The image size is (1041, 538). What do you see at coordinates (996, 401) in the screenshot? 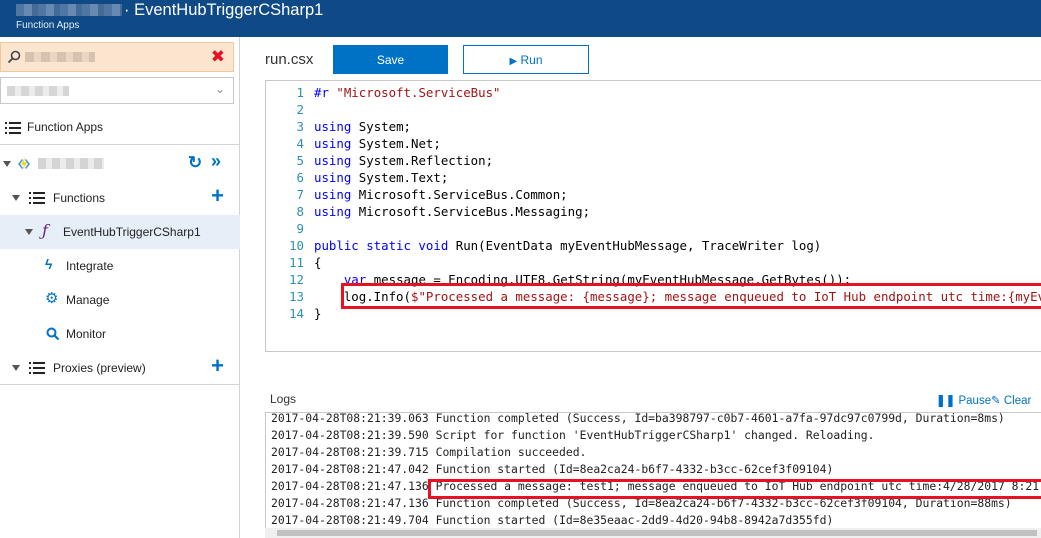
I see `clear-icon: ✎` at bounding box center [996, 401].